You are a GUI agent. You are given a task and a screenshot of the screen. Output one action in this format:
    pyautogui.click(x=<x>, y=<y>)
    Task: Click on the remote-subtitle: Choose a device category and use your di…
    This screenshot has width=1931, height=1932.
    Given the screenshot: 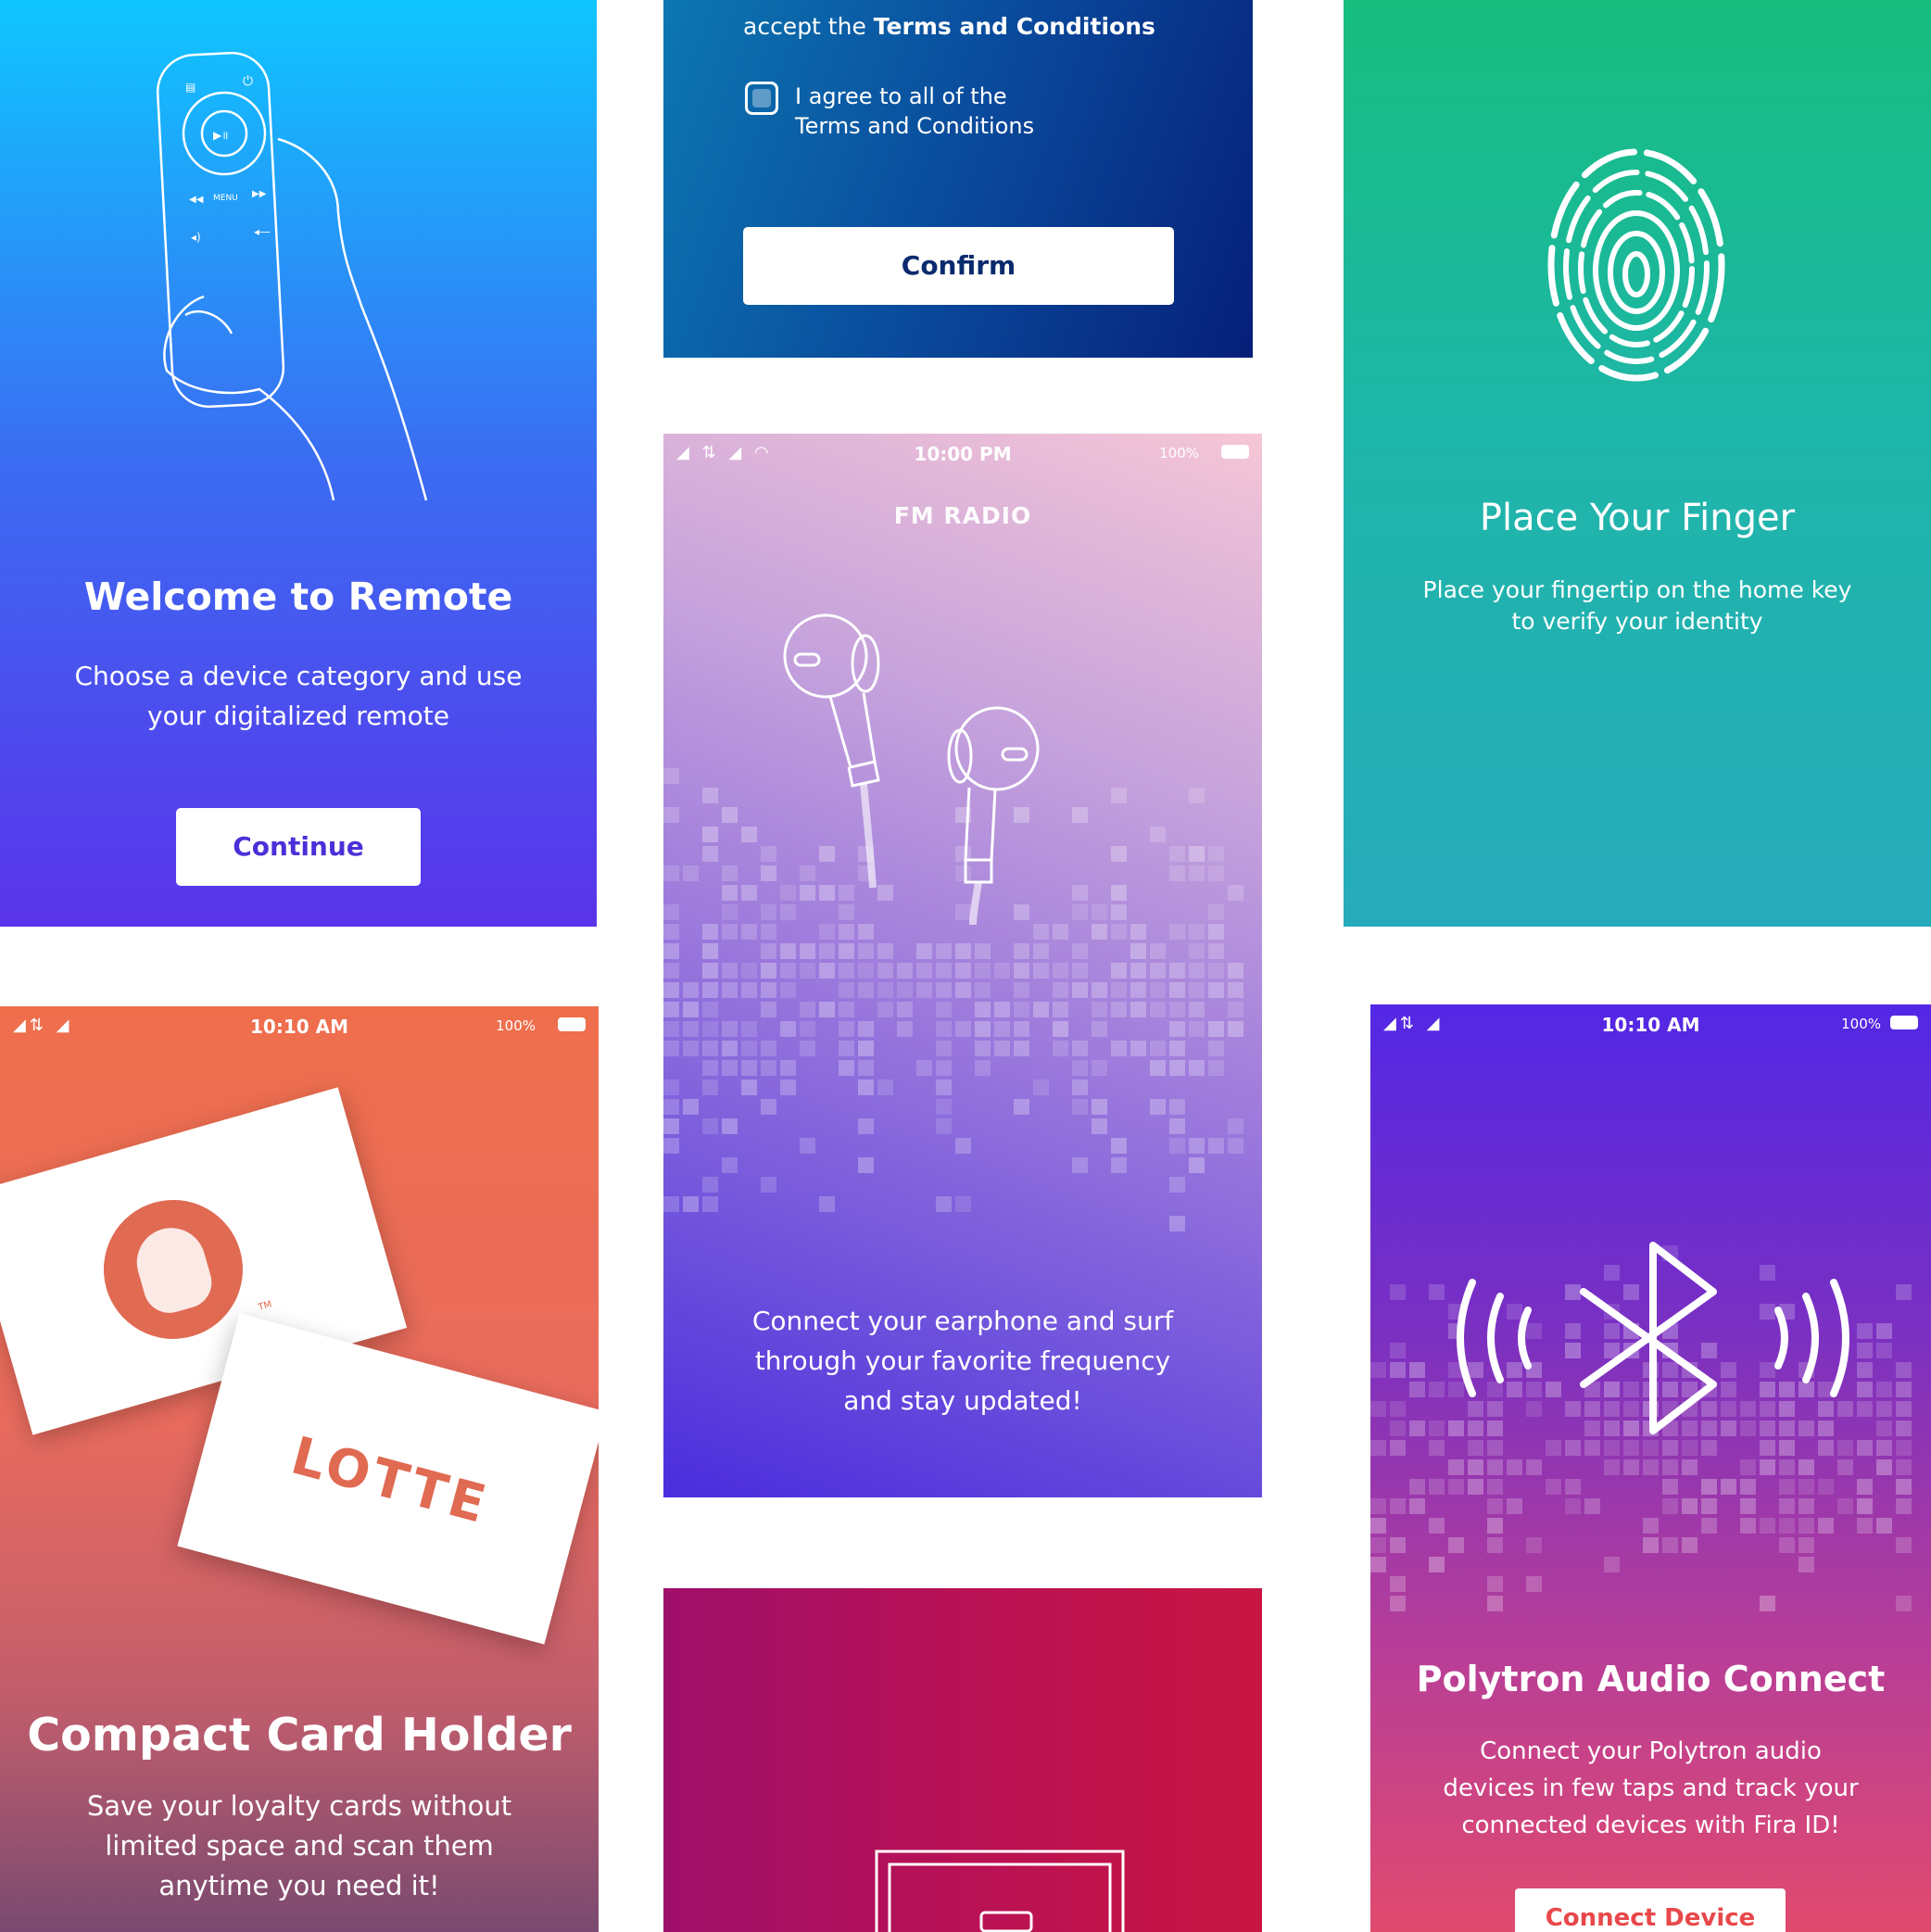 What is the action you would take?
    pyautogui.click(x=298, y=696)
    